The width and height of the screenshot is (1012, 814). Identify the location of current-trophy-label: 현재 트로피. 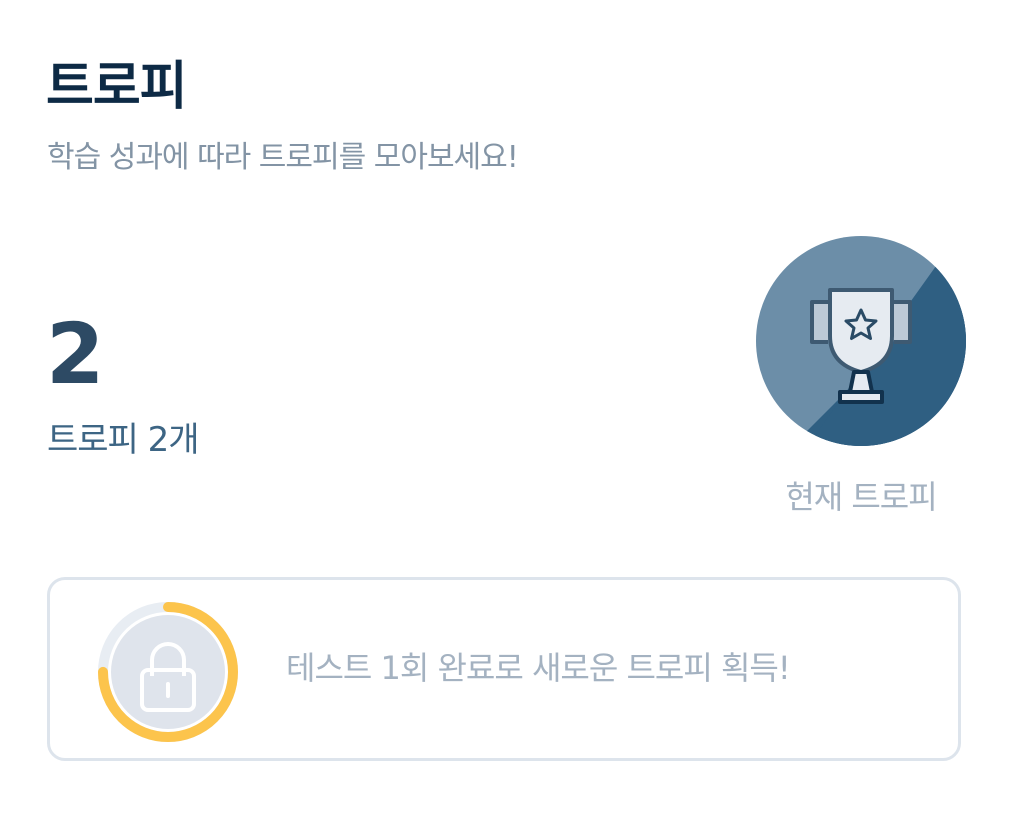
(861, 497).